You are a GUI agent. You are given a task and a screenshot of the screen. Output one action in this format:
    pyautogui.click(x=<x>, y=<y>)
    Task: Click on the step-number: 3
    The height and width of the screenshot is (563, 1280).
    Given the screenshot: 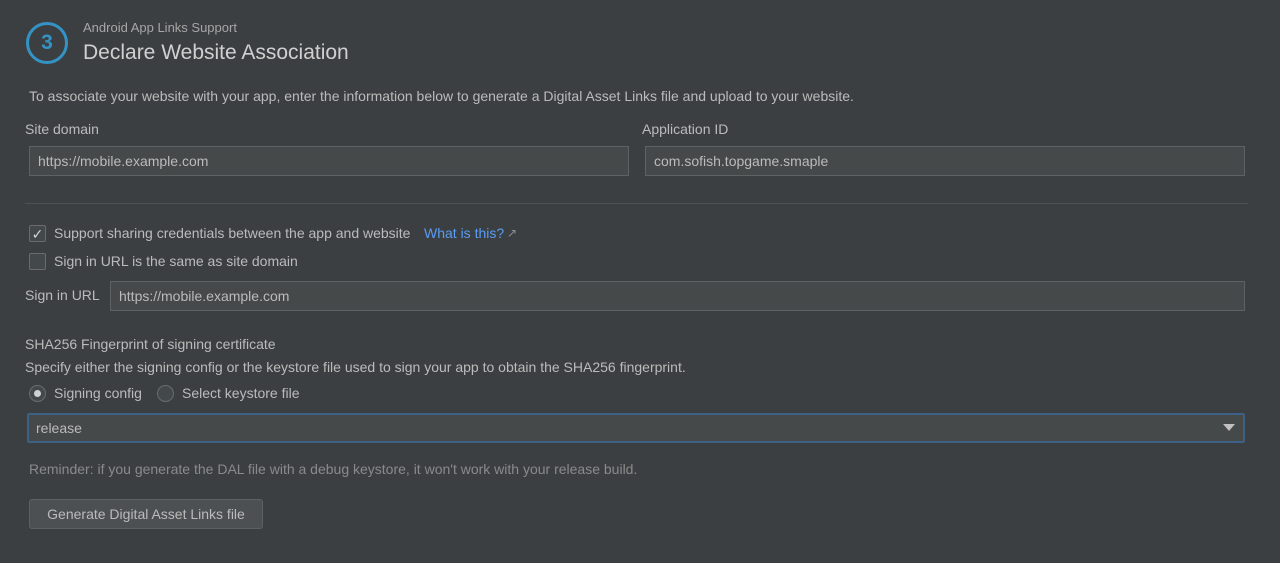 What is the action you would take?
    pyautogui.click(x=47, y=42)
    